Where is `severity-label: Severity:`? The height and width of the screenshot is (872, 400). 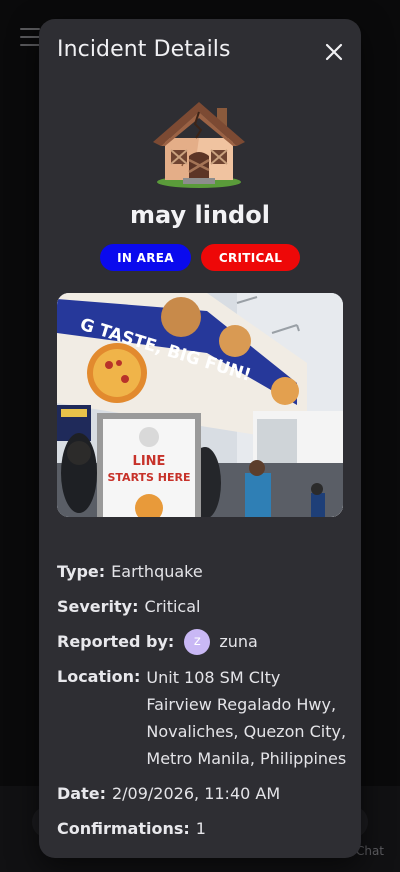 severity-label: Severity: is located at coordinates (98, 606).